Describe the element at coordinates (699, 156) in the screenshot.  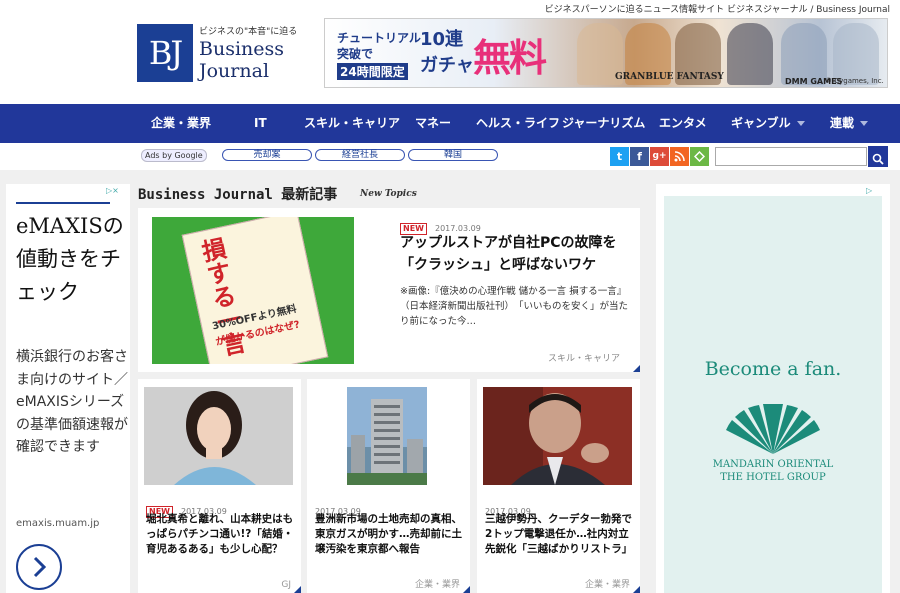
I see `feedly-icon` at that location.